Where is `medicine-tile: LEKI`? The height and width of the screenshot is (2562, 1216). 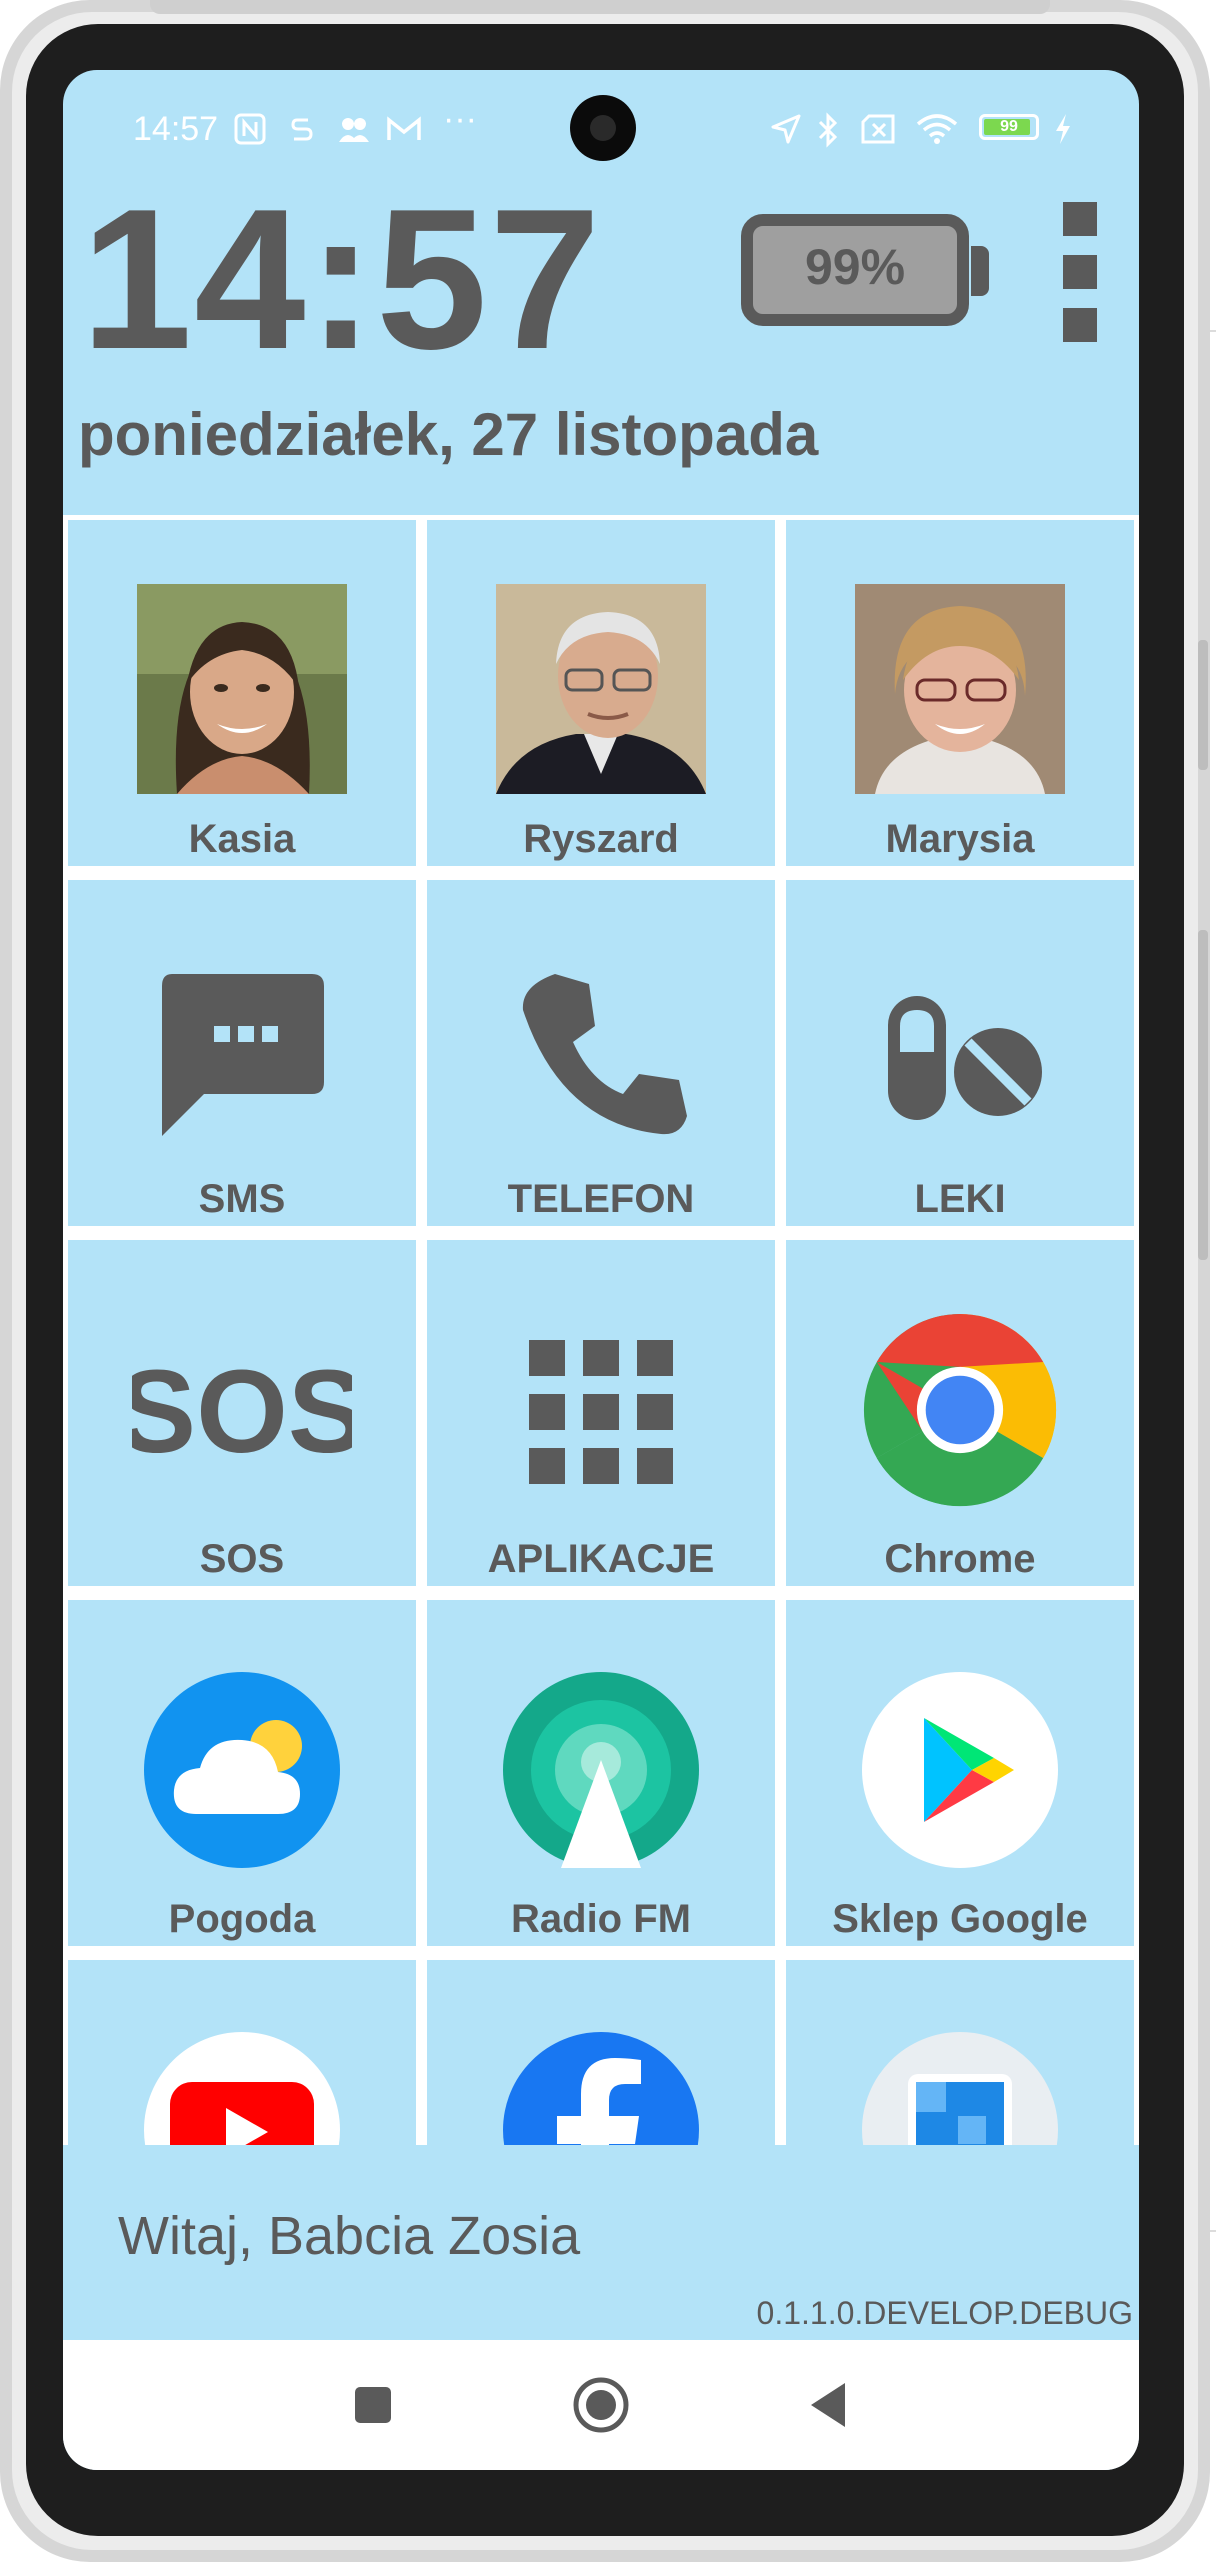 medicine-tile: LEKI is located at coordinates (960, 1053).